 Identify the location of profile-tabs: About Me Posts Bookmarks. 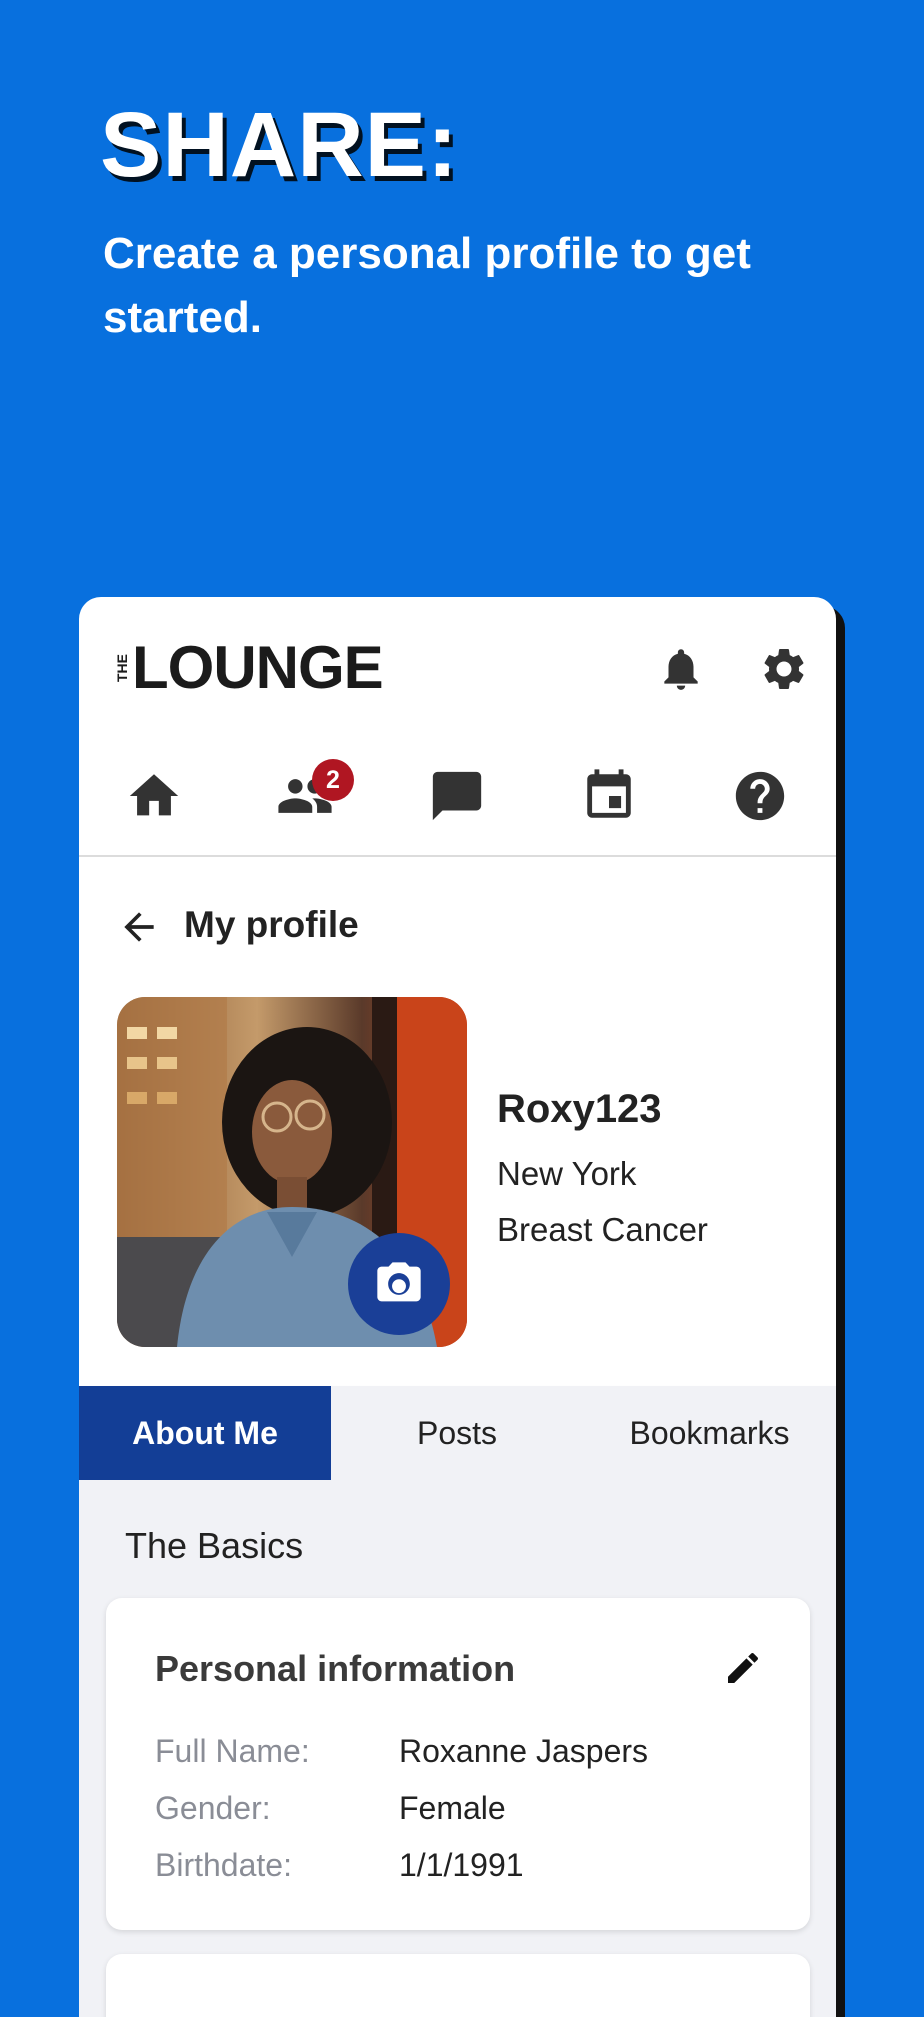
(457, 1433).